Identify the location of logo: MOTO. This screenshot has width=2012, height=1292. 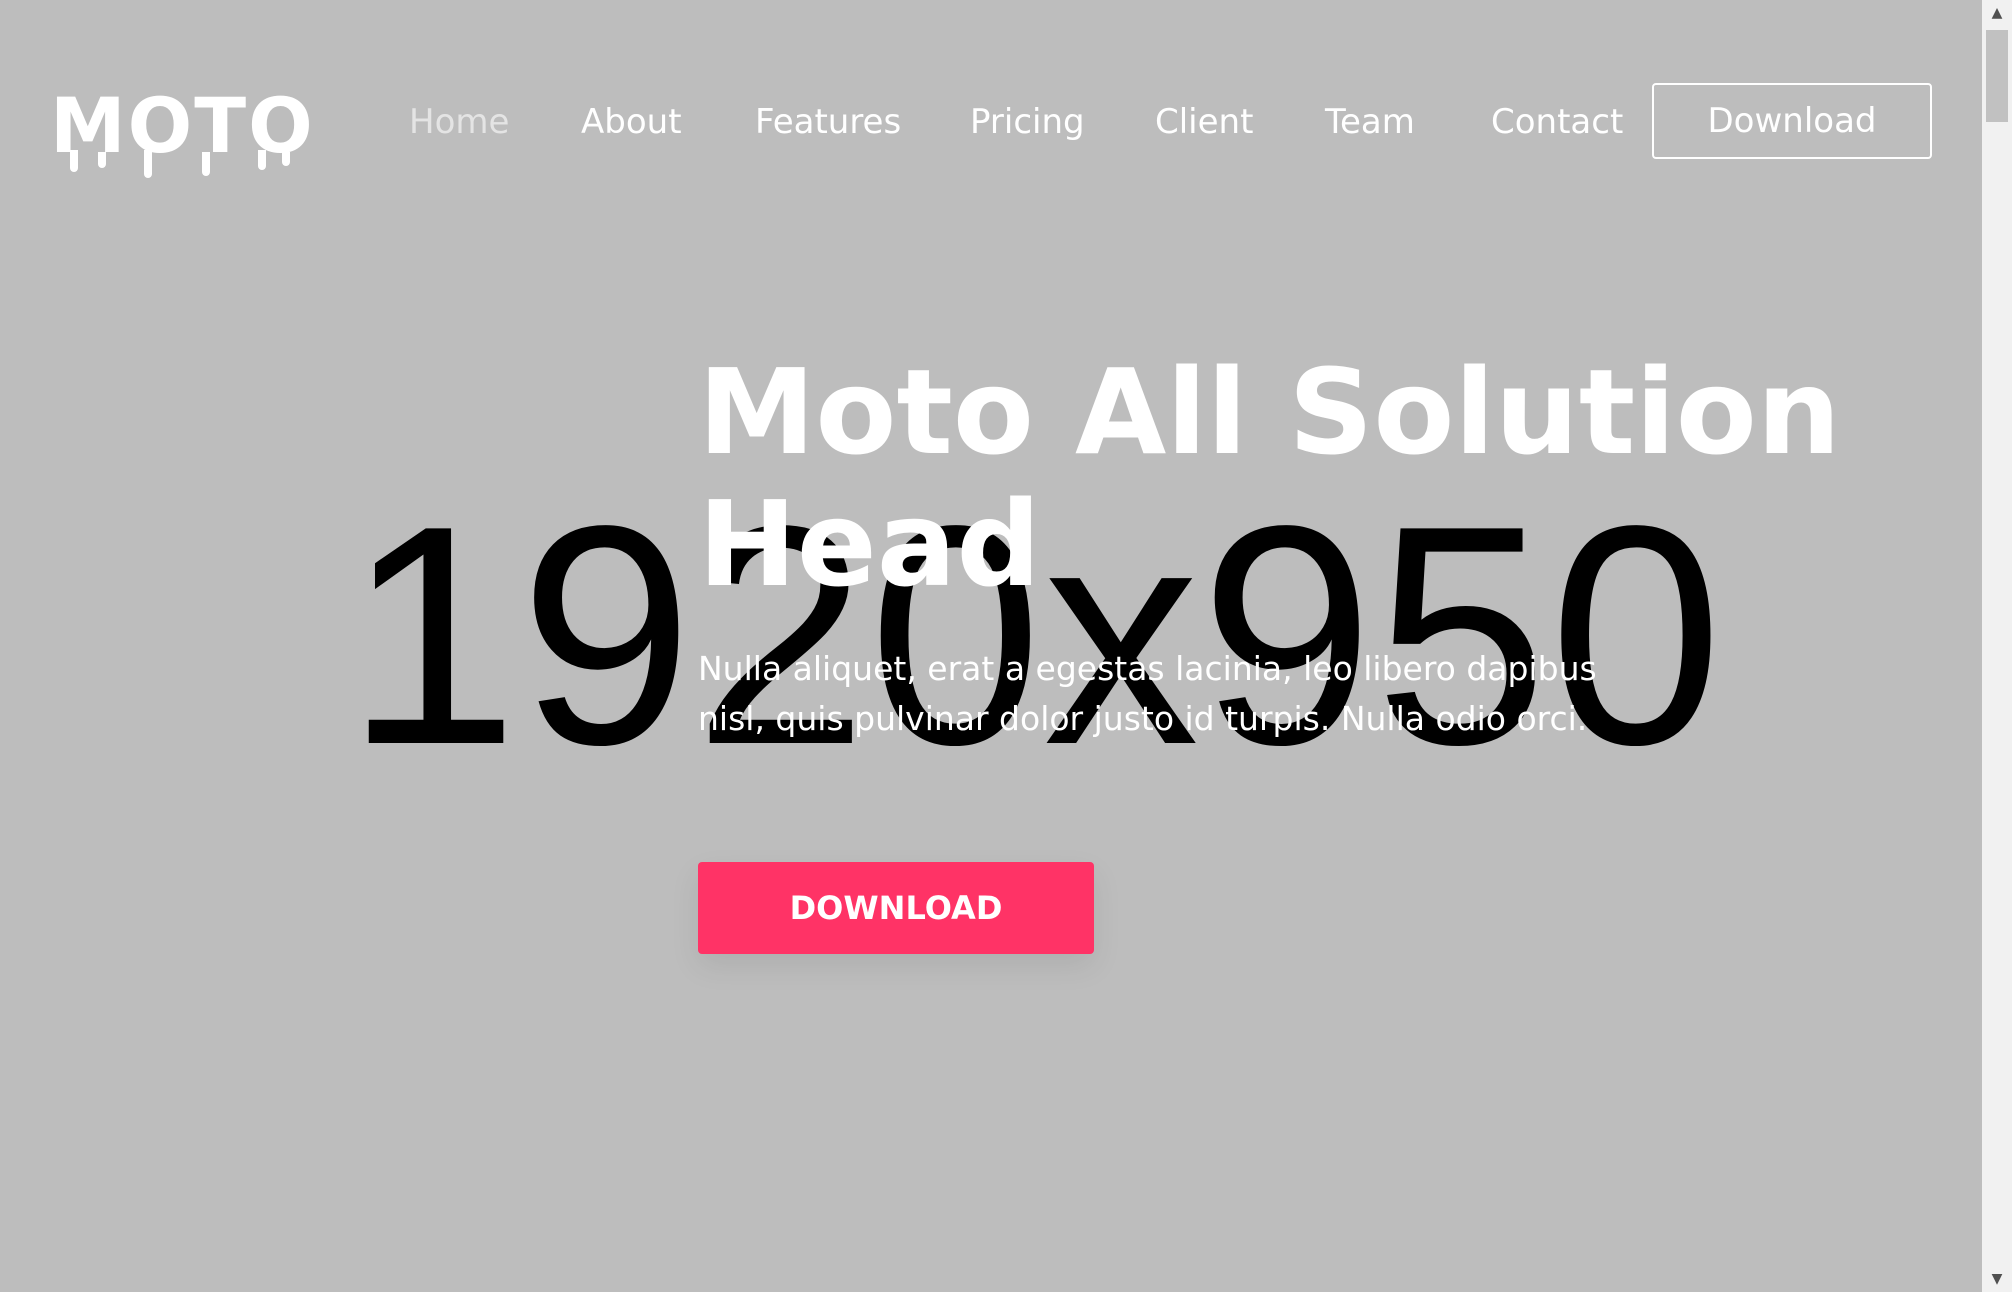
(181, 133).